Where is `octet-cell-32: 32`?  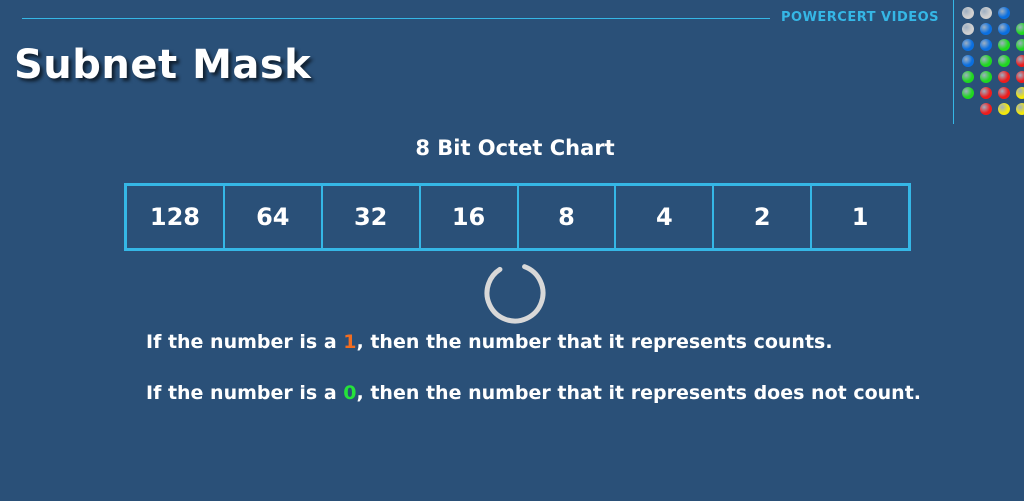 octet-cell-32: 32 is located at coordinates (372, 217).